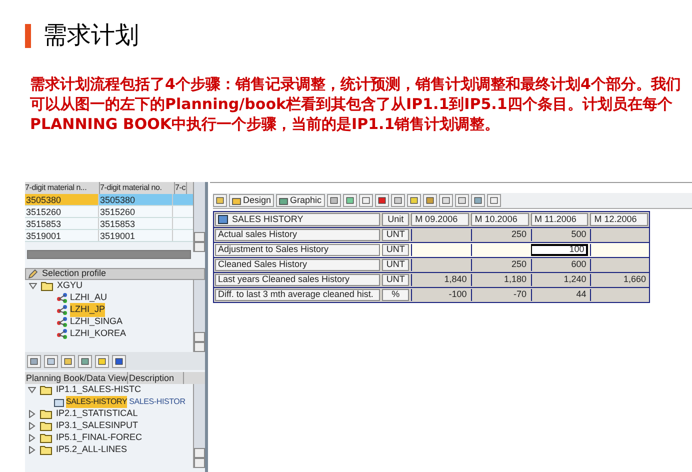 This screenshot has width=692, height=472. I want to click on tree-item: LZHI_SINGA, so click(96, 322).